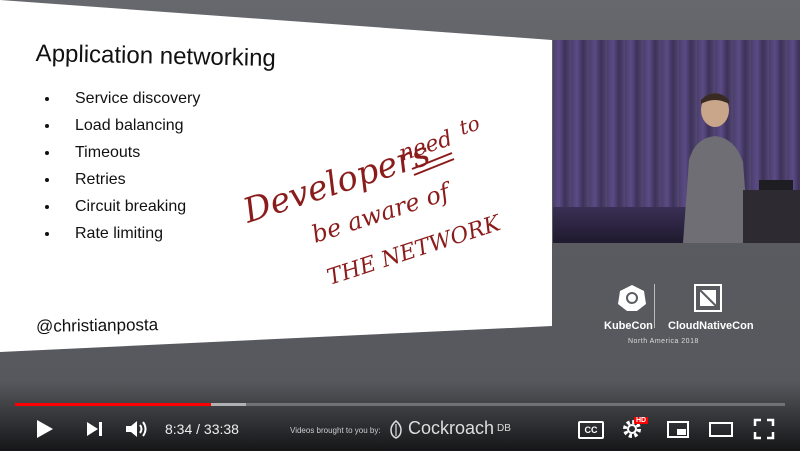 Image resolution: width=800 pixels, height=451 pixels. I want to click on cncf-logo-icon, so click(708, 298).